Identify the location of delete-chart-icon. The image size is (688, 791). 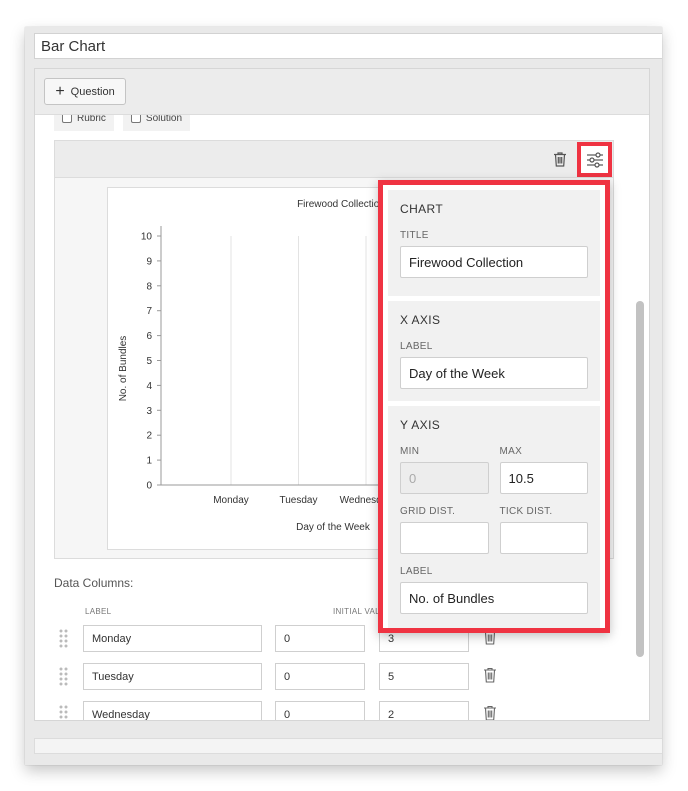
(560, 159).